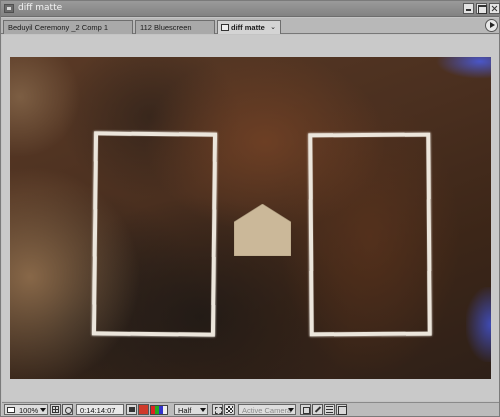 The height and width of the screenshot is (417, 500). What do you see at coordinates (154, 234) in the screenshot?
I see `chalk-box-left` at bounding box center [154, 234].